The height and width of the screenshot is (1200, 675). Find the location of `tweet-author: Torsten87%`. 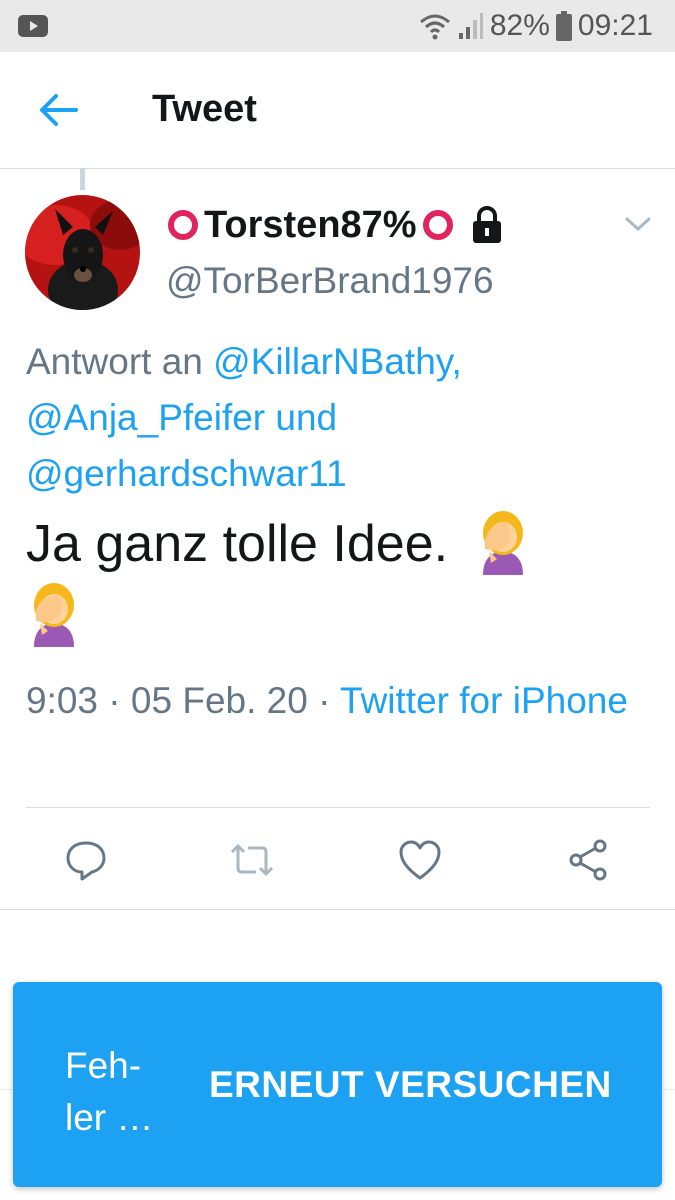

tweet-author: Torsten87% is located at coordinates (336, 225).